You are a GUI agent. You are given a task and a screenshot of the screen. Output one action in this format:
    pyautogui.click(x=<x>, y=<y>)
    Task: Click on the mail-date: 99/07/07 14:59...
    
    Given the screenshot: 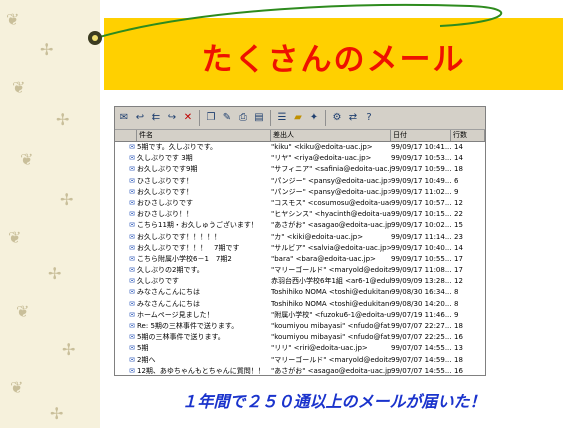 What is the action you would take?
    pyautogui.click(x=421, y=359)
    